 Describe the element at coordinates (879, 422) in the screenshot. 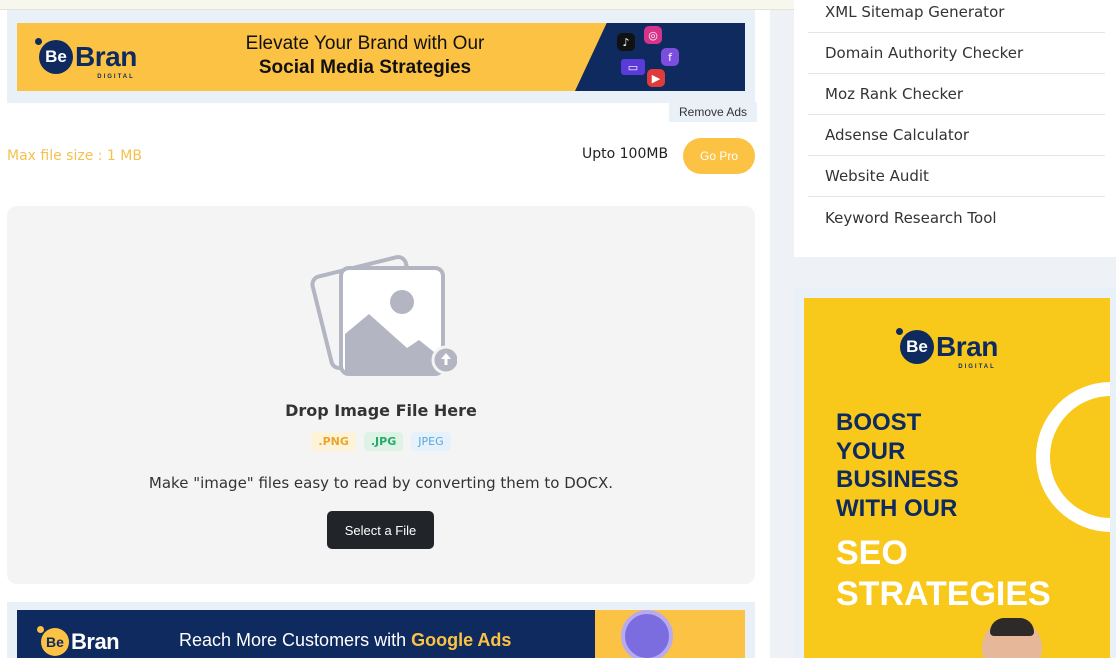

I see `boost-line: BOOST` at that location.